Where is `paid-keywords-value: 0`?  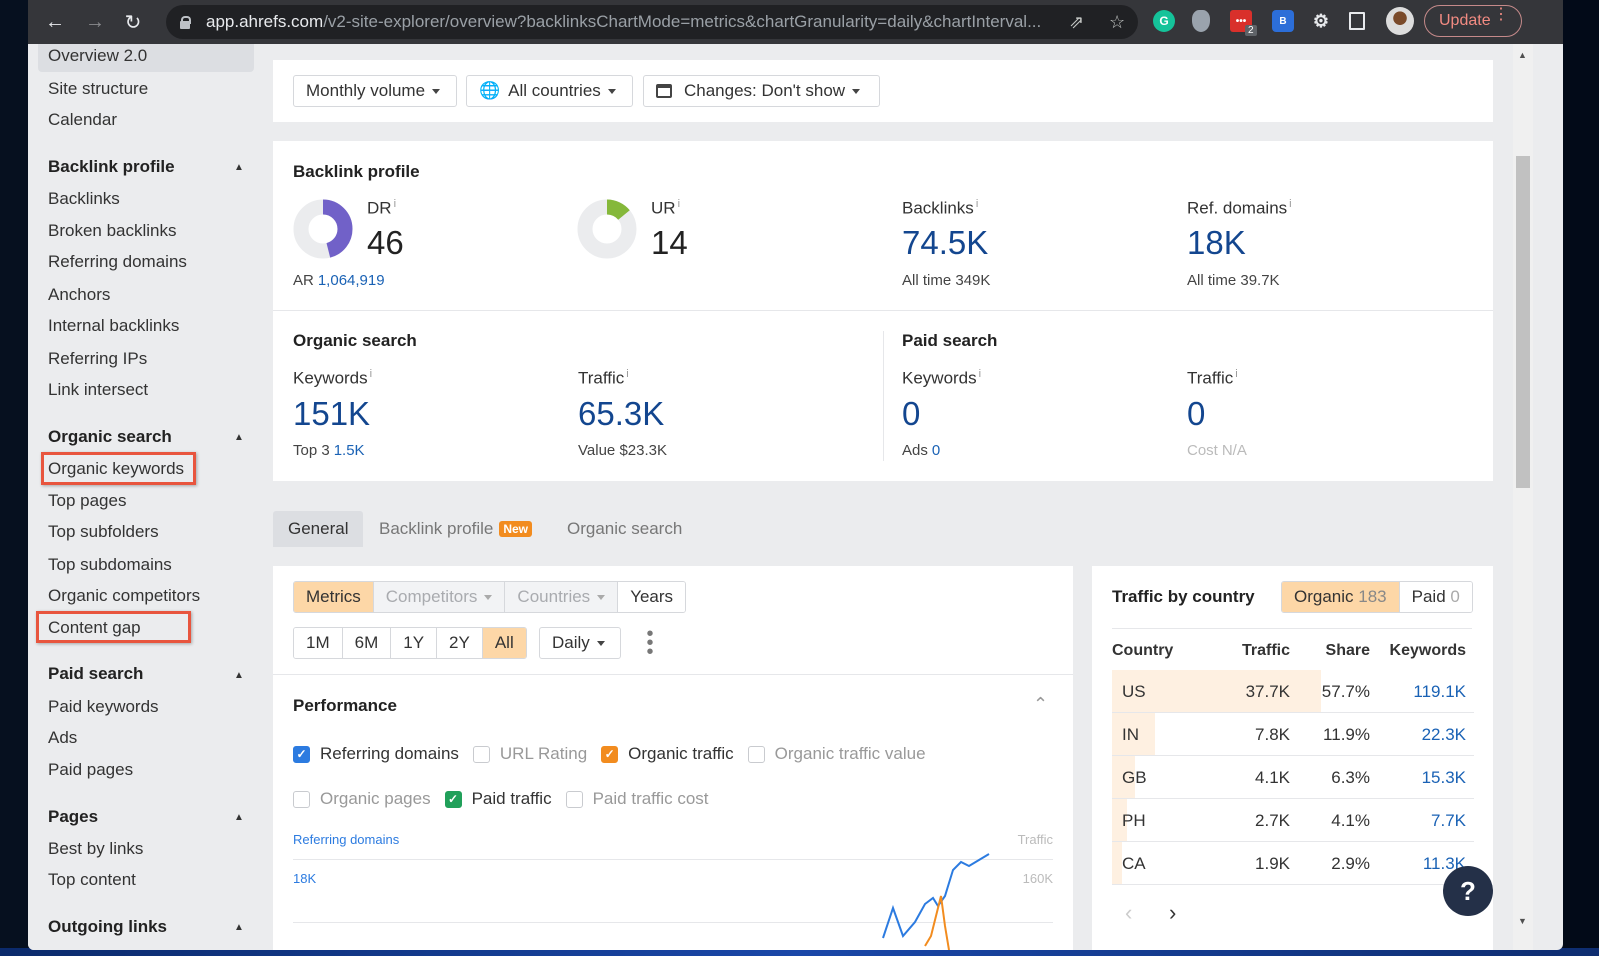
paid-keywords-value: 0 is located at coordinates (911, 414).